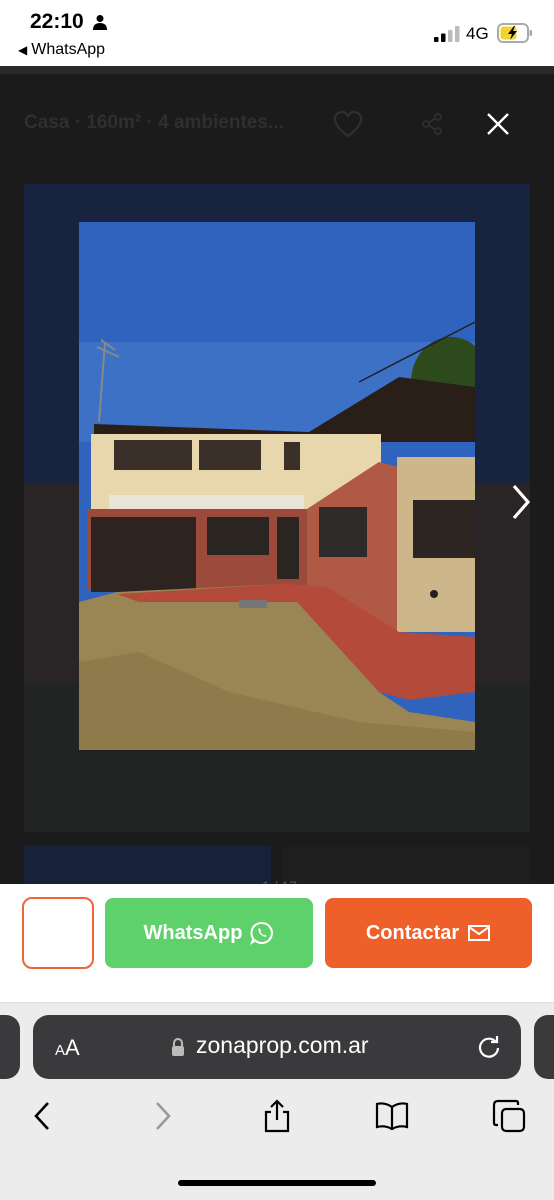 The image size is (554, 1200). What do you see at coordinates (58, 933) in the screenshot?
I see `favorite-button` at bounding box center [58, 933].